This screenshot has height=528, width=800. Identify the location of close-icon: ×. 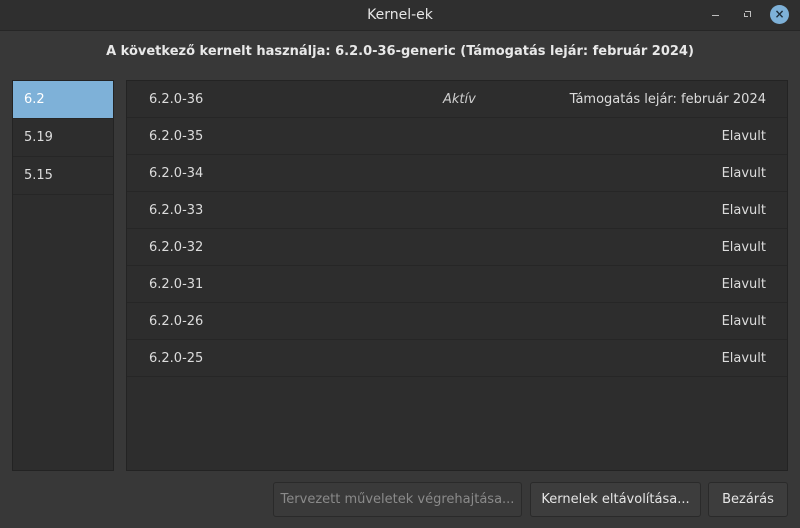
(779, 14).